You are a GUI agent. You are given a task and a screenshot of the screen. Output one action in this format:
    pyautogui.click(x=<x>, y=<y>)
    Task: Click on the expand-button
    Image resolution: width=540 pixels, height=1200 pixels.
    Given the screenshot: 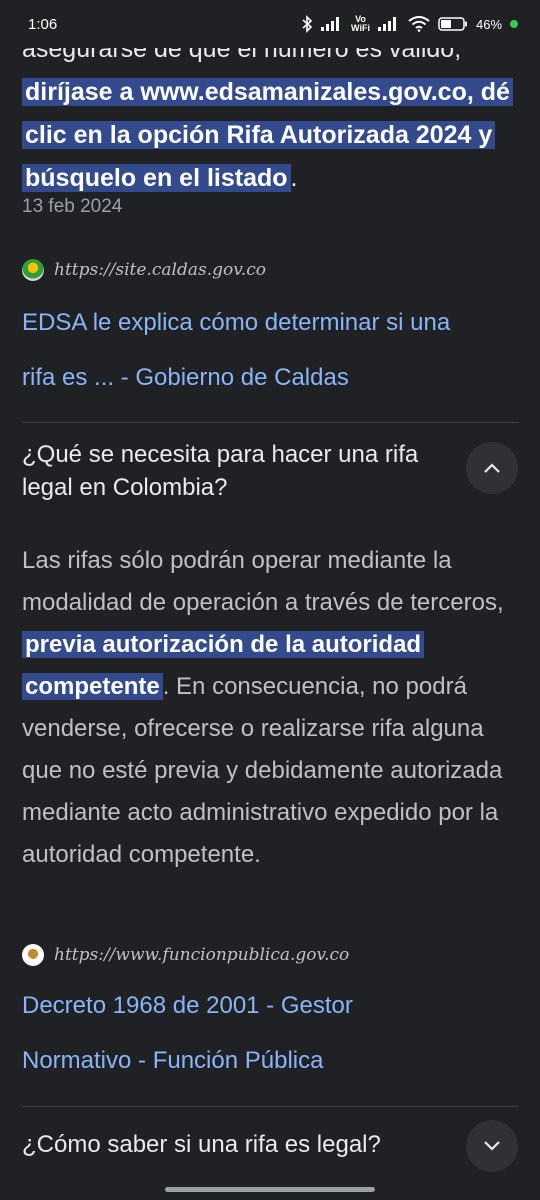 What is the action you would take?
    pyautogui.click(x=492, y=1146)
    